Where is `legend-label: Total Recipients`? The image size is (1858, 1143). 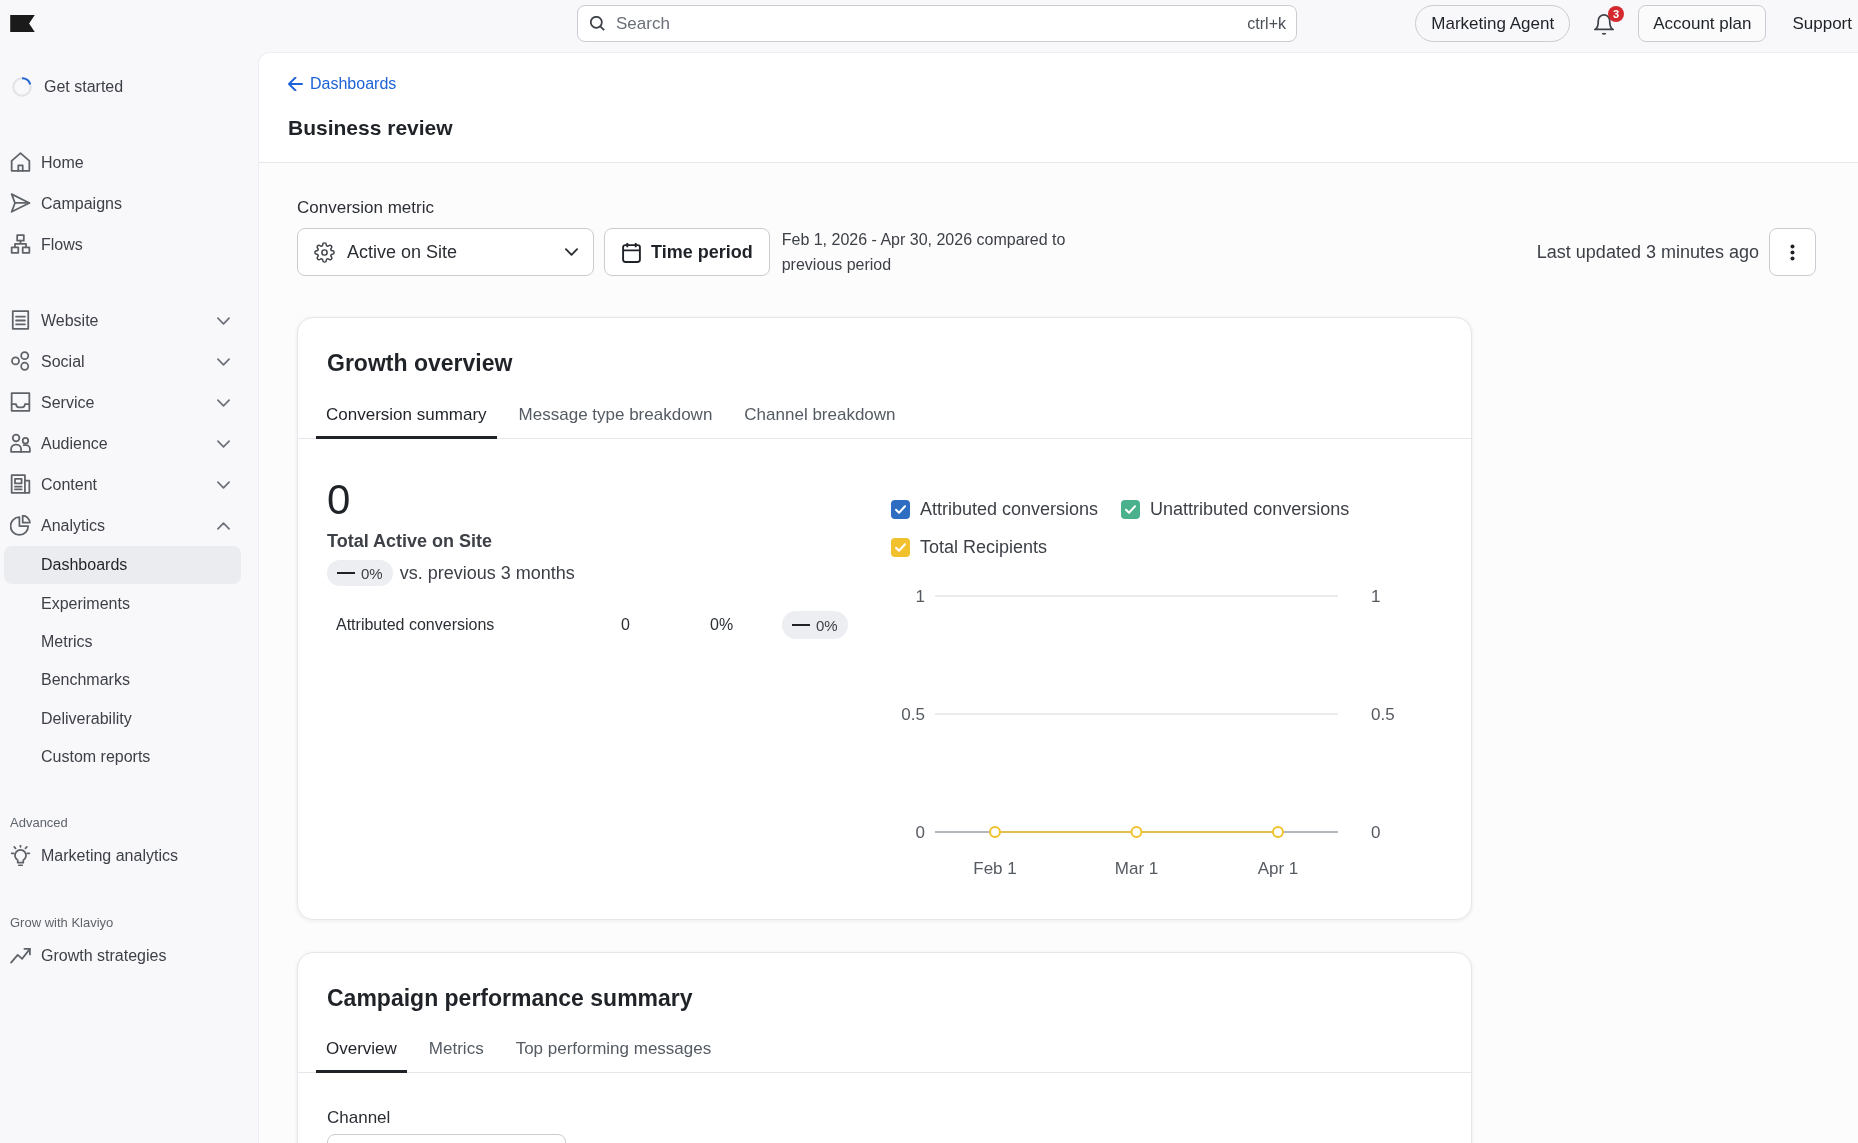 legend-label: Total Recipients is located at coordinates (984, 547).